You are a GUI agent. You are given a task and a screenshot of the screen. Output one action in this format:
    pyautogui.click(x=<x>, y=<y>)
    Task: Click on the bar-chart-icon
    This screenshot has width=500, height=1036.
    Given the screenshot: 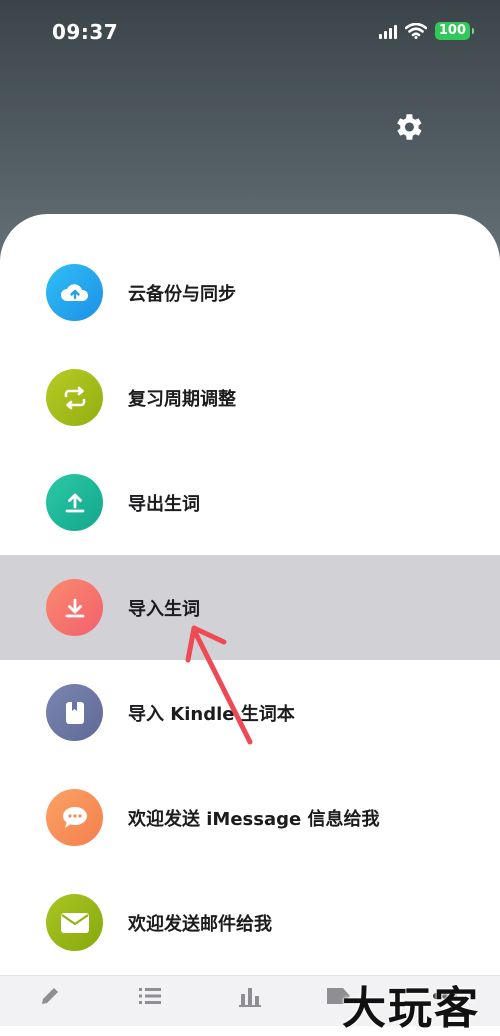 What is the action you would take?
    pyautogui.click(x=250, y=997)
    